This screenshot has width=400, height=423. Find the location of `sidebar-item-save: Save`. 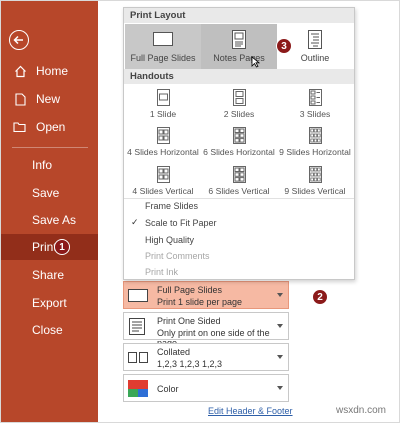

sidebar-item-save: Save is located at coordinates (49, 193).